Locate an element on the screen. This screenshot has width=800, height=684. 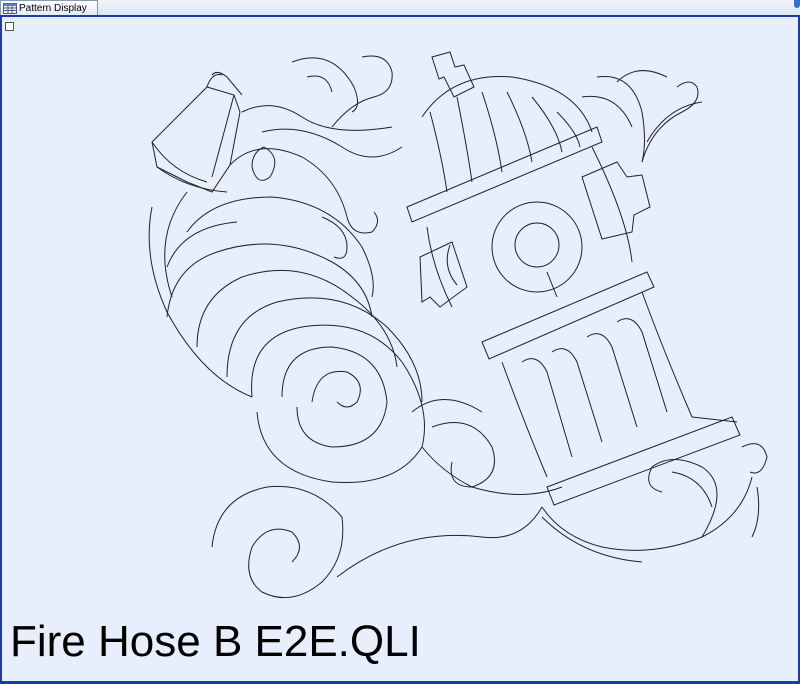
pattern-name-label: Fire Hose B E2E.QLI is located at coordinates (215, 641).